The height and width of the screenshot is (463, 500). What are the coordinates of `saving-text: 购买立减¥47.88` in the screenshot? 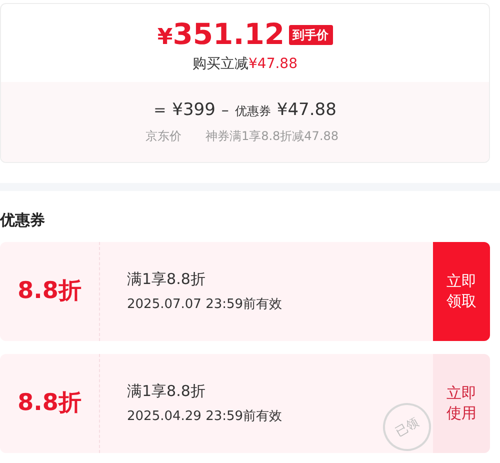 It's located at (245, 64).